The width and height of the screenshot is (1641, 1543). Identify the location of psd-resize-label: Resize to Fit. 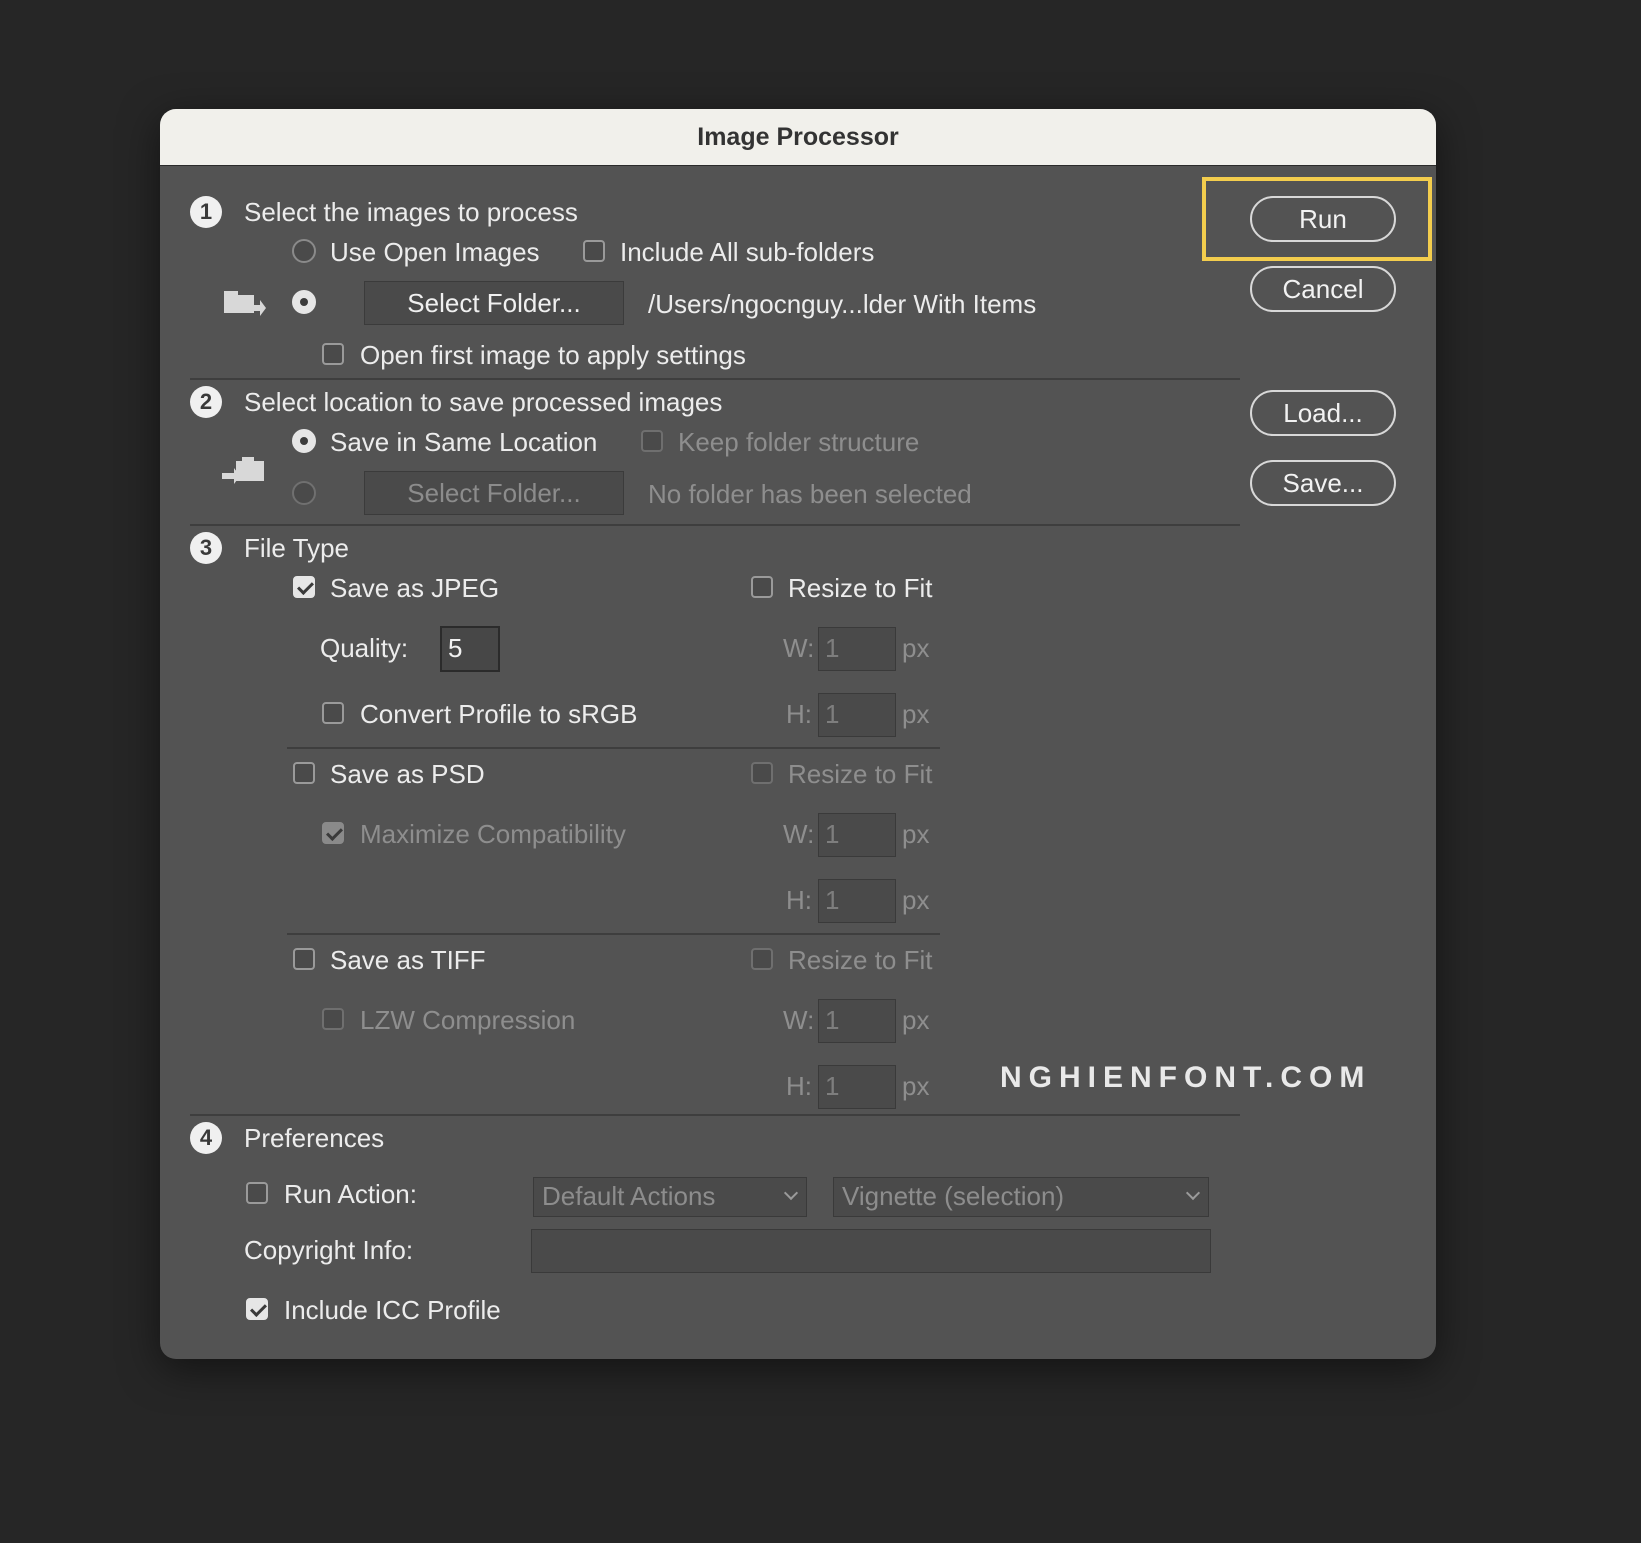
(860, 774).